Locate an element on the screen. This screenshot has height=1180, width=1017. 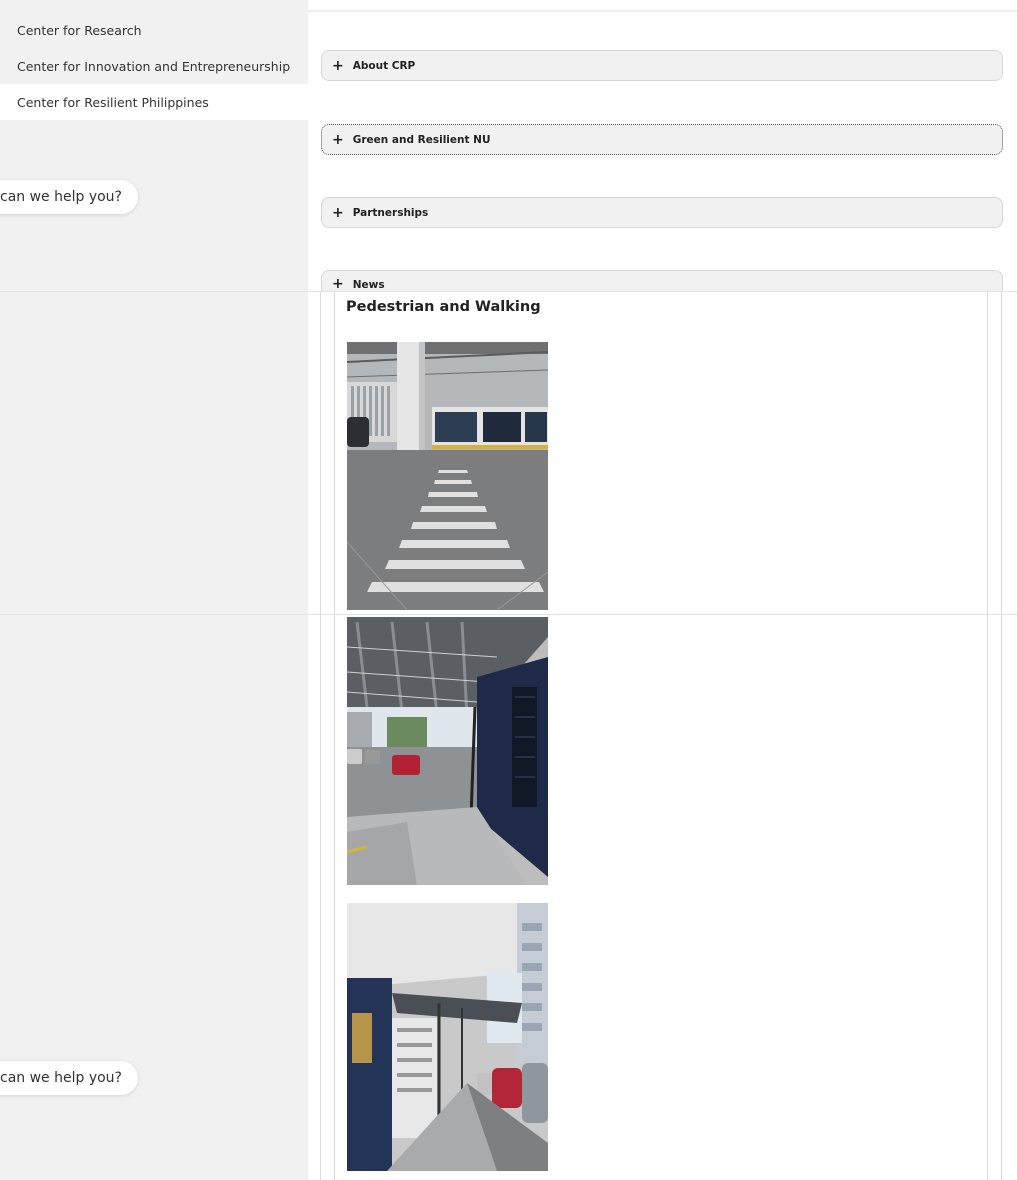
photo-pedestrian-crossing is located at coordinates (447, 476).